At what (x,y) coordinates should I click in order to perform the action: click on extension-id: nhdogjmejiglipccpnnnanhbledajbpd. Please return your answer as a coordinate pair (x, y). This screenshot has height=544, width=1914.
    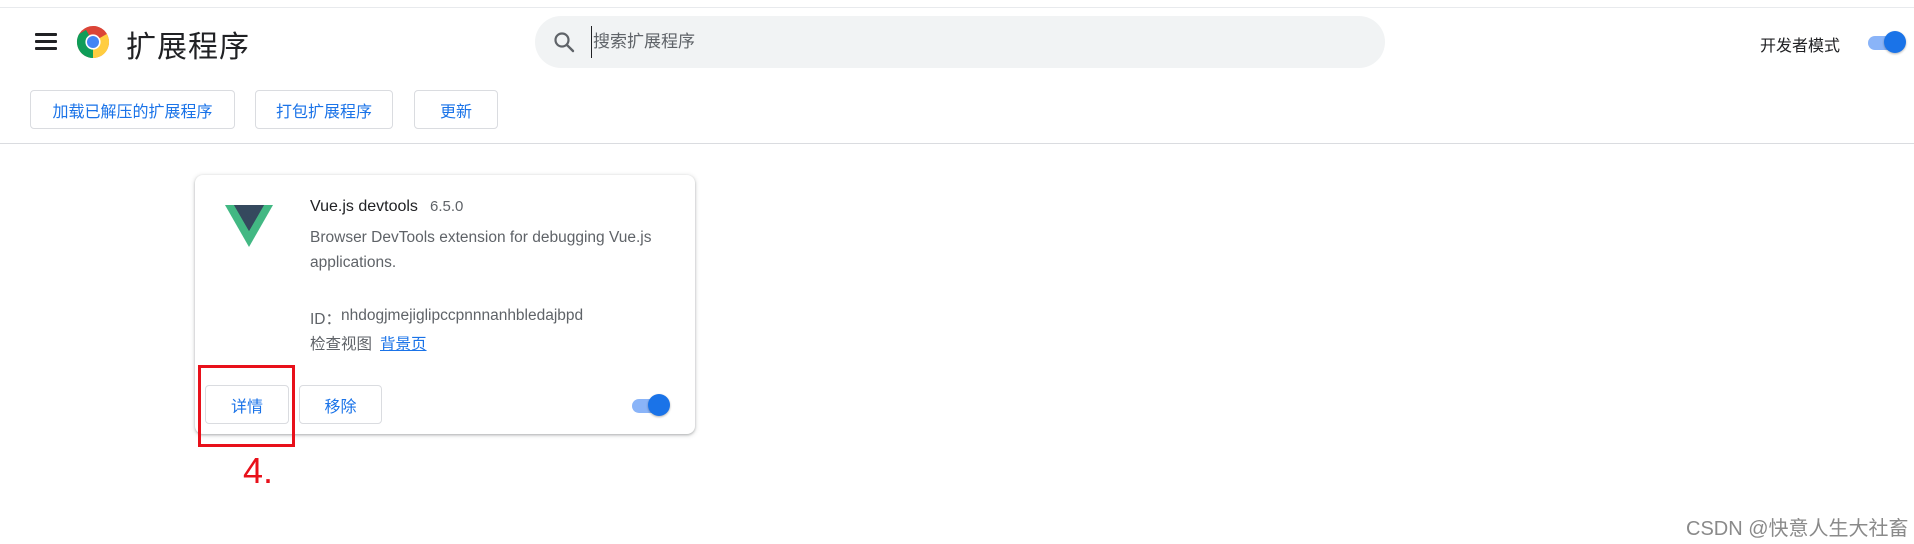
    Looking at the image, I should click on (462, 315).